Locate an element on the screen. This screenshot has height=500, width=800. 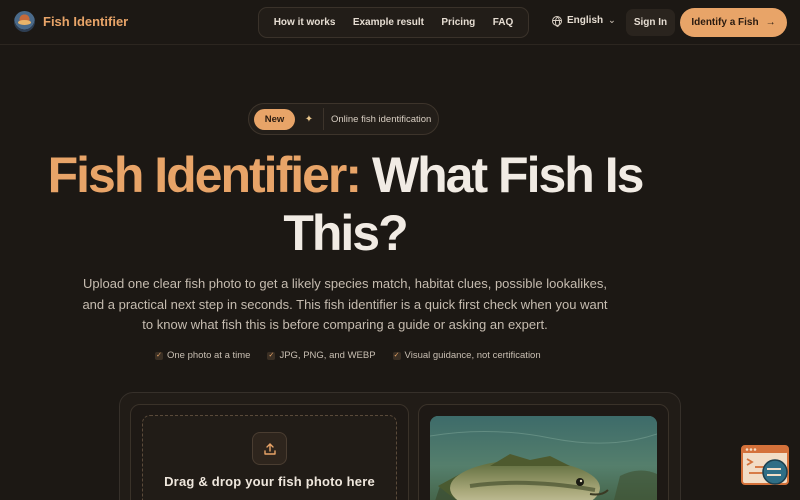
nav-link-how-it-works: How it works is located at coordinates (305, 22).